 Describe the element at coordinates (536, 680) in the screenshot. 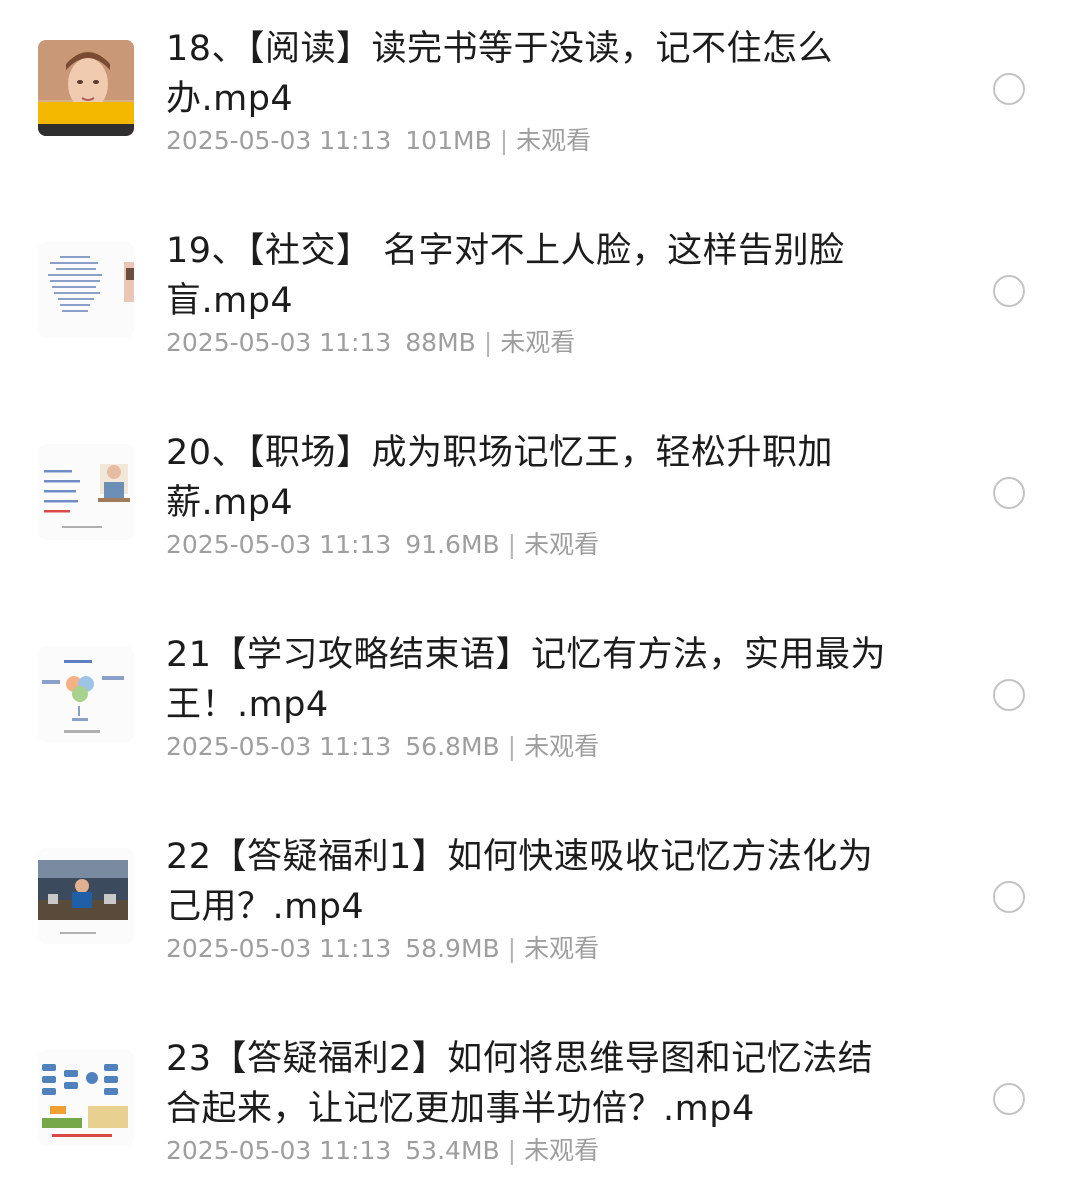

I see `file-title: 21【学习攻略结束语】记忆有方法，实用最为王！.mp4` at that location.